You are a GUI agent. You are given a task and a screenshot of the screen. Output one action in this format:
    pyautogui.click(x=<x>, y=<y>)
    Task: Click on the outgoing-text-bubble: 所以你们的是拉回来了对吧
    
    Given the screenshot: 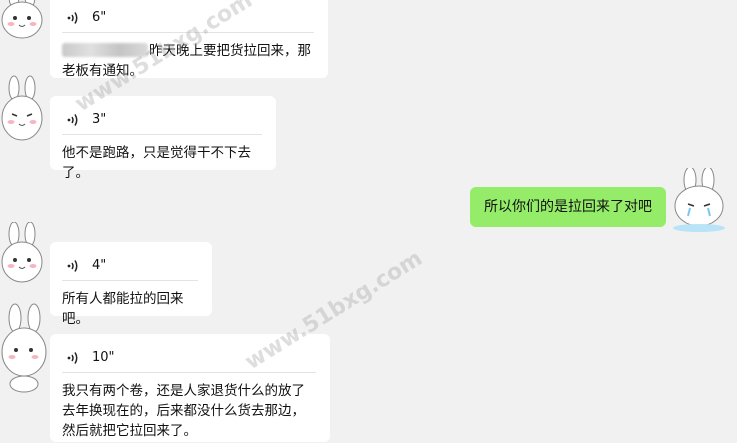 What is the action you would take?
    pyautogui.click(x=568, y=207)
    